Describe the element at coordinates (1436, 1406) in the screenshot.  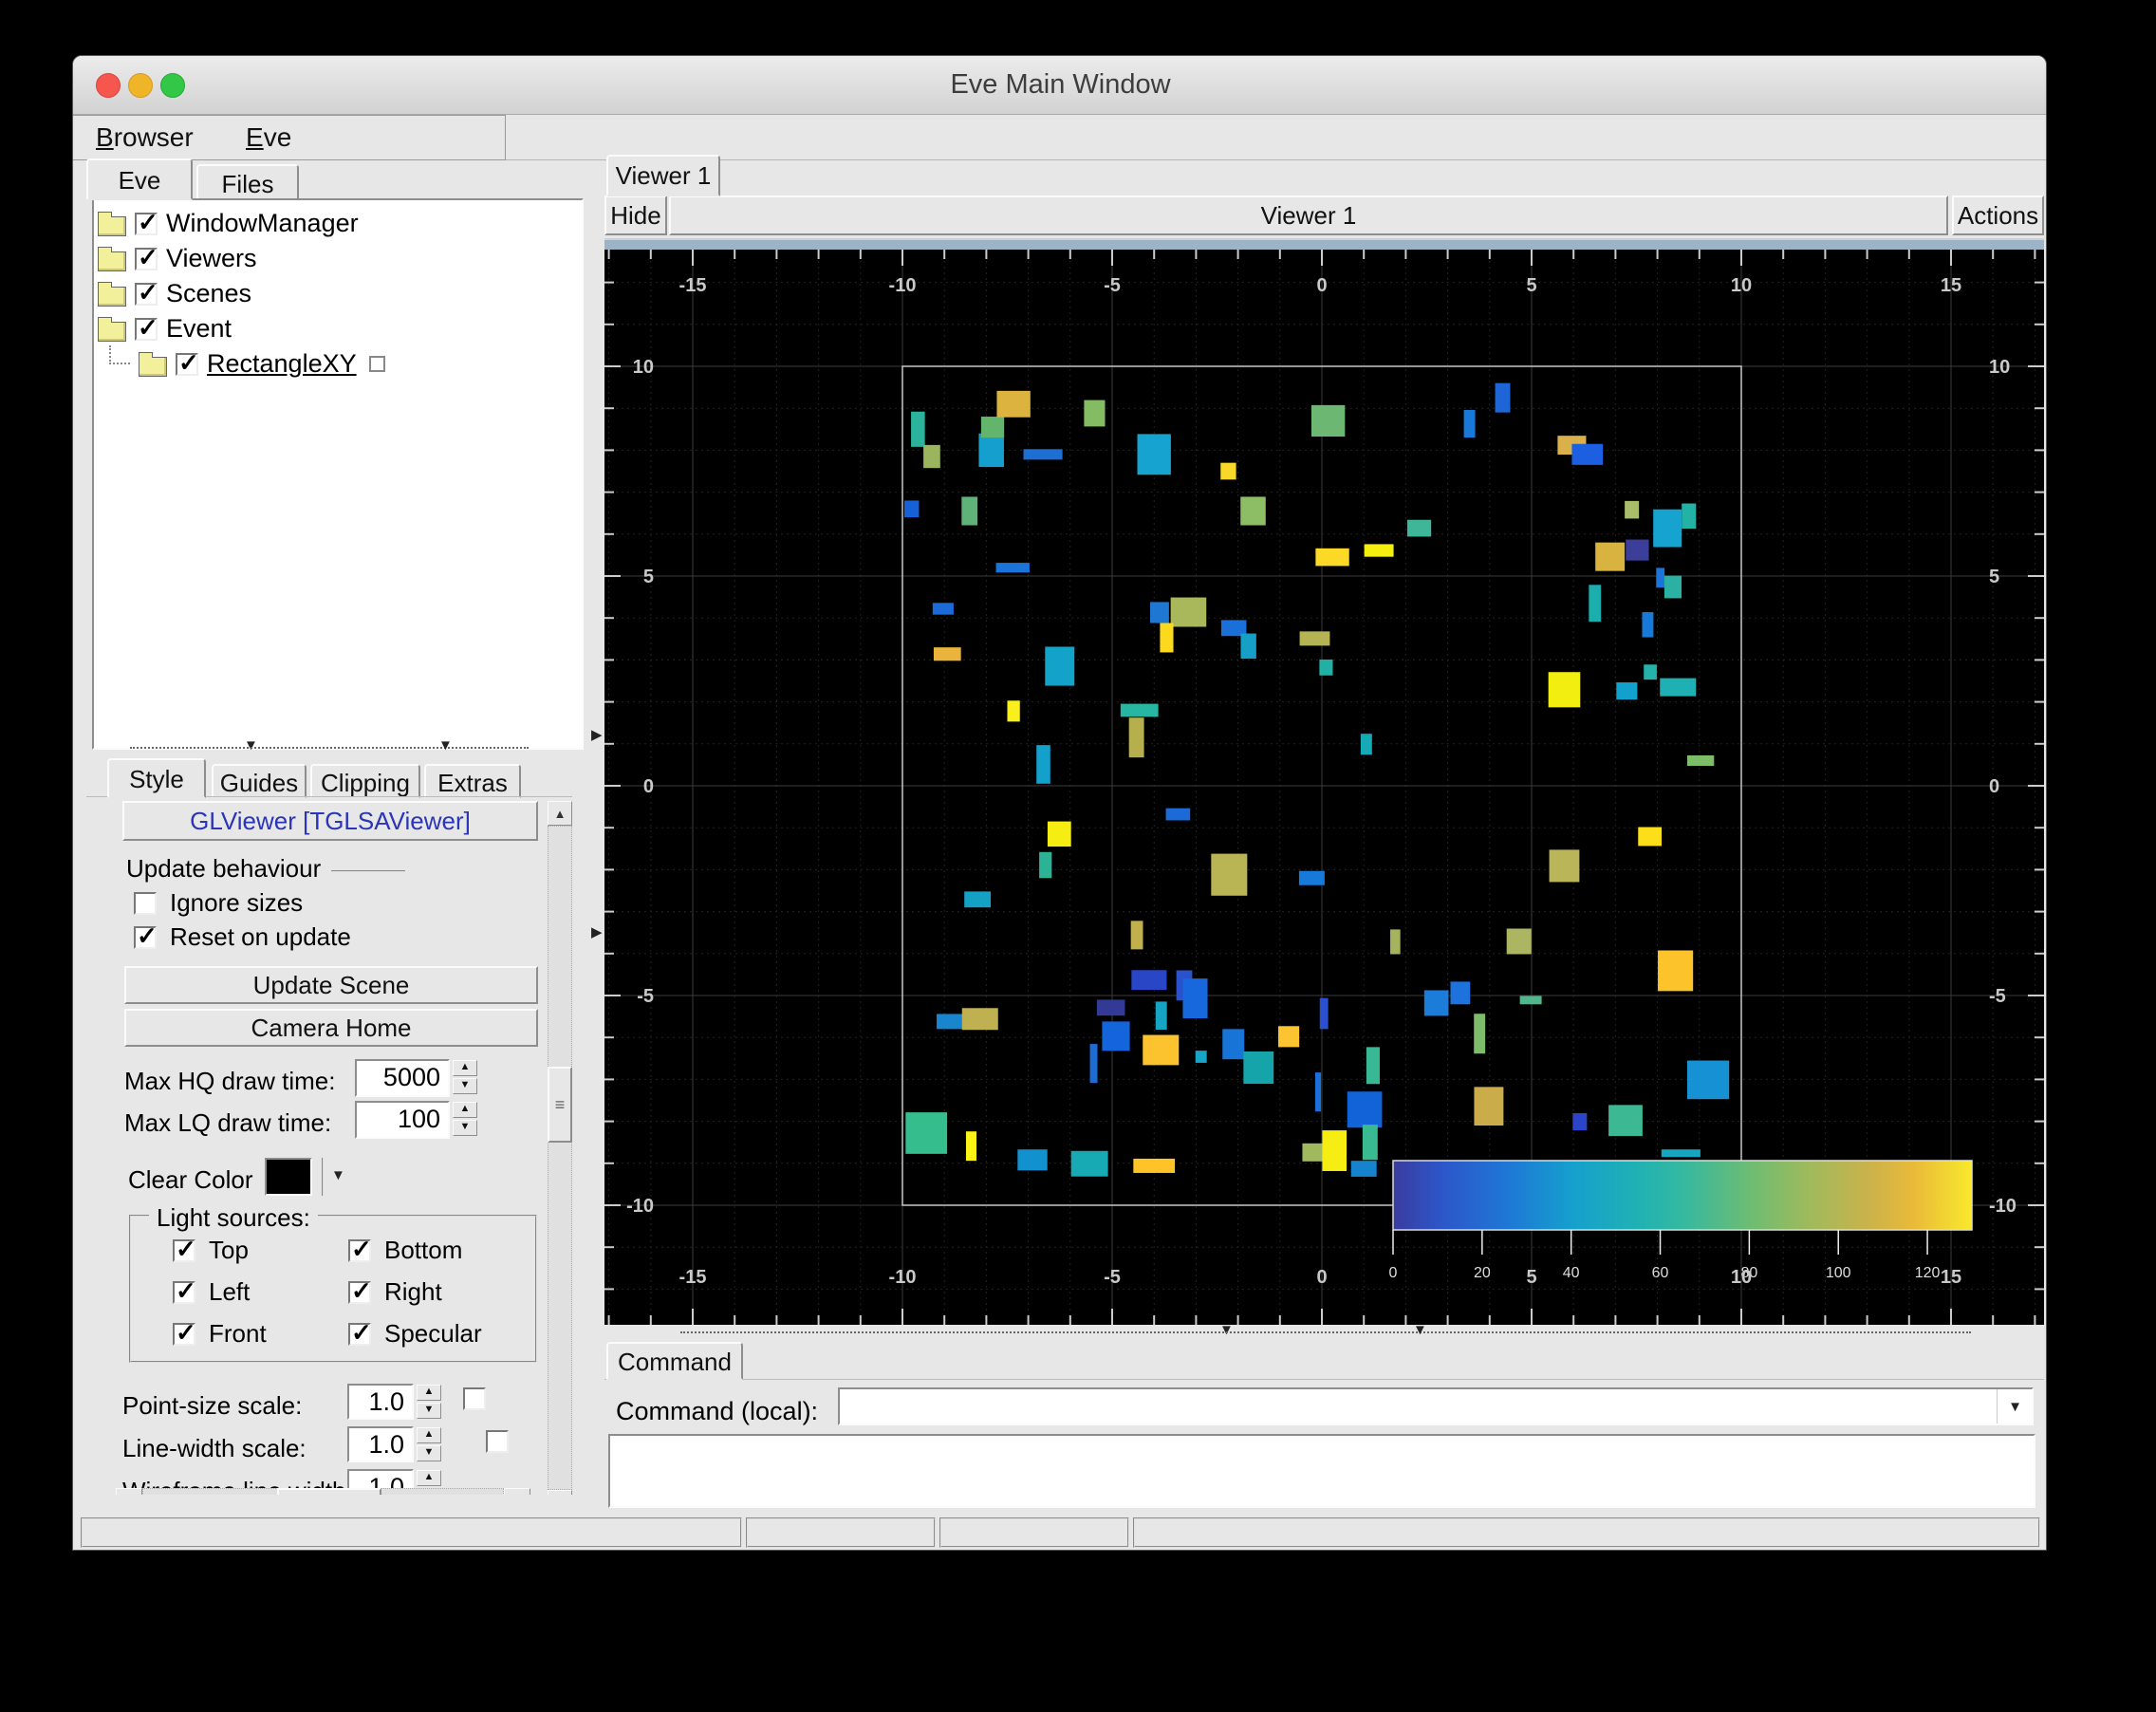
I see `command-combobox: ▼` at that location.